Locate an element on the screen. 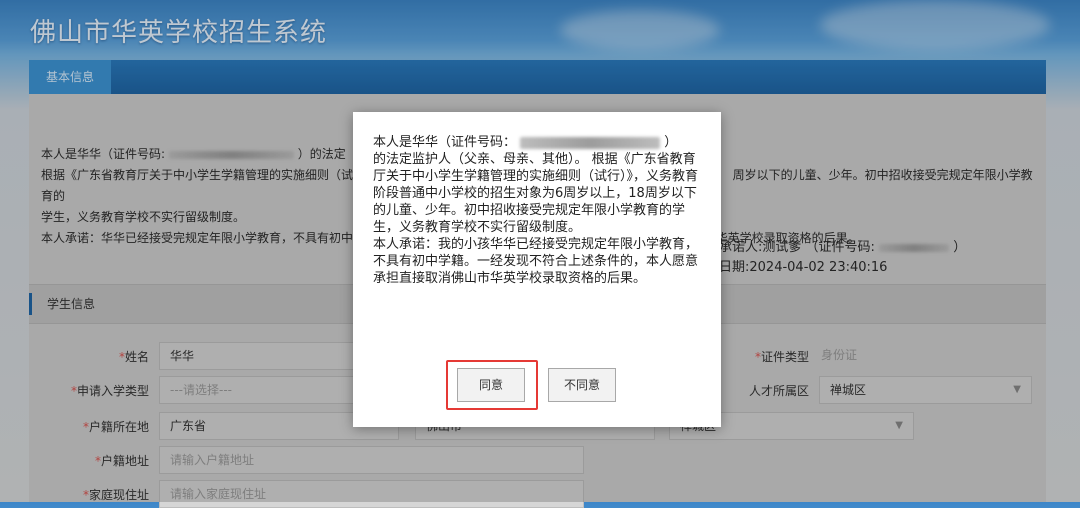 This screenshot has height=508, width=1080. agree-button: 同意 is located at coordinates (491, 385).